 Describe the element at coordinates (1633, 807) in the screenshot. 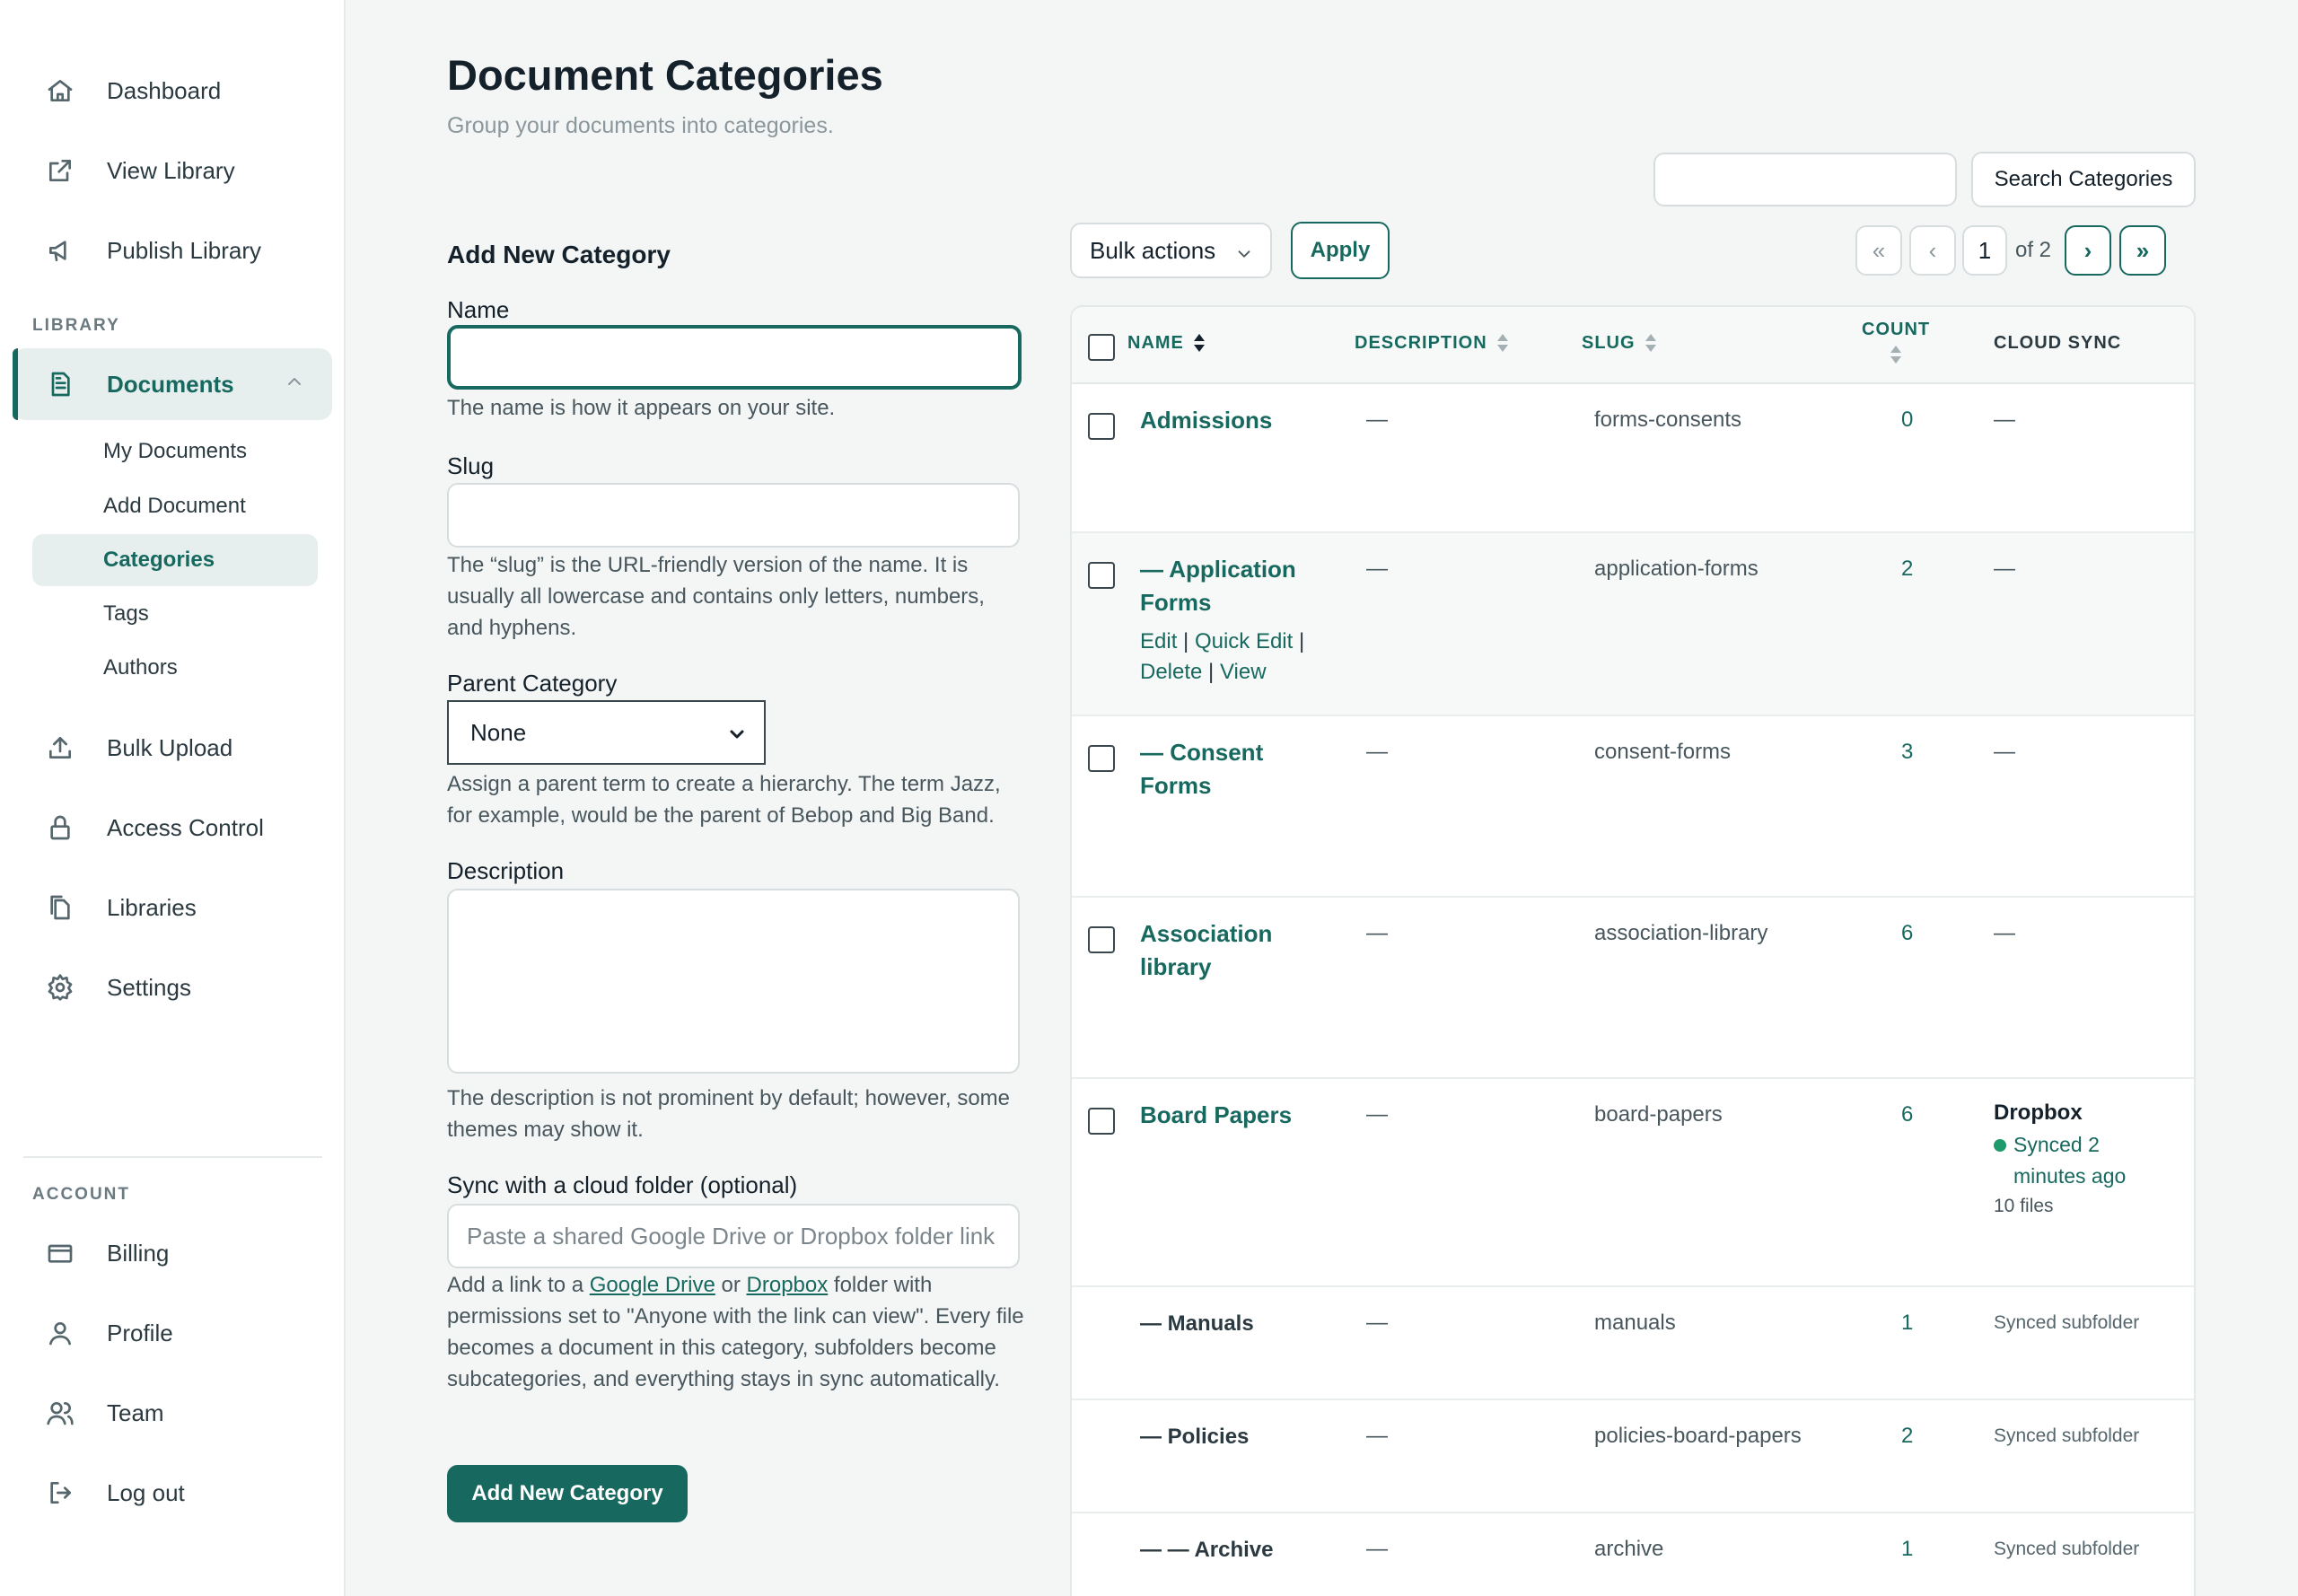

I see `table-row: — Consent Forms — consent-forms 3 —` at that location.